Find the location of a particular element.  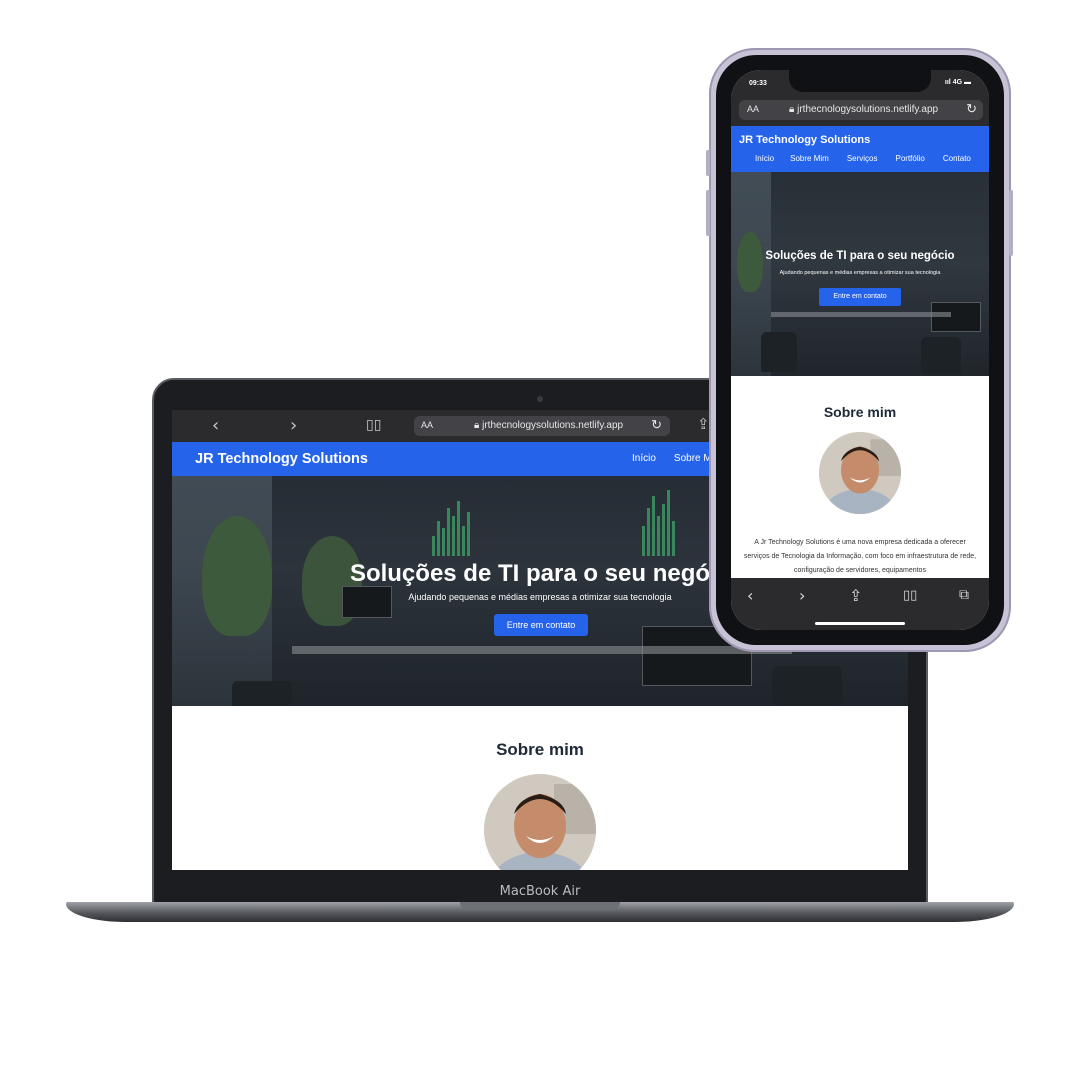

tabs-icon: ⧉ is located at coordinates (964, 595).